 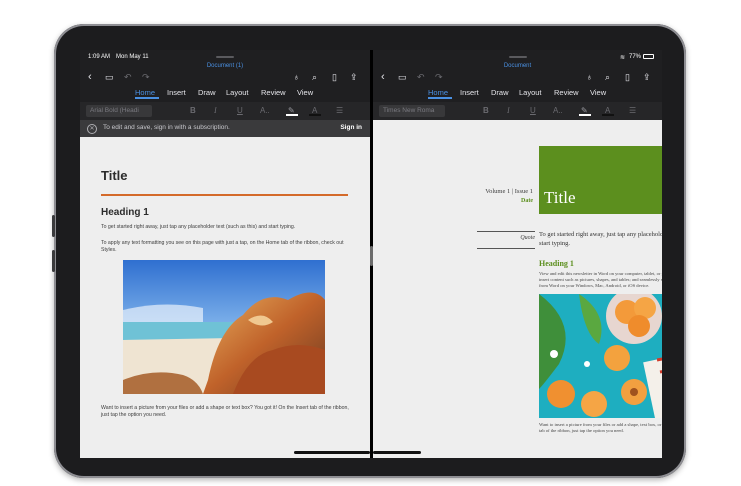 I want to click on quote-rule-top, so click(x=506, y=231).